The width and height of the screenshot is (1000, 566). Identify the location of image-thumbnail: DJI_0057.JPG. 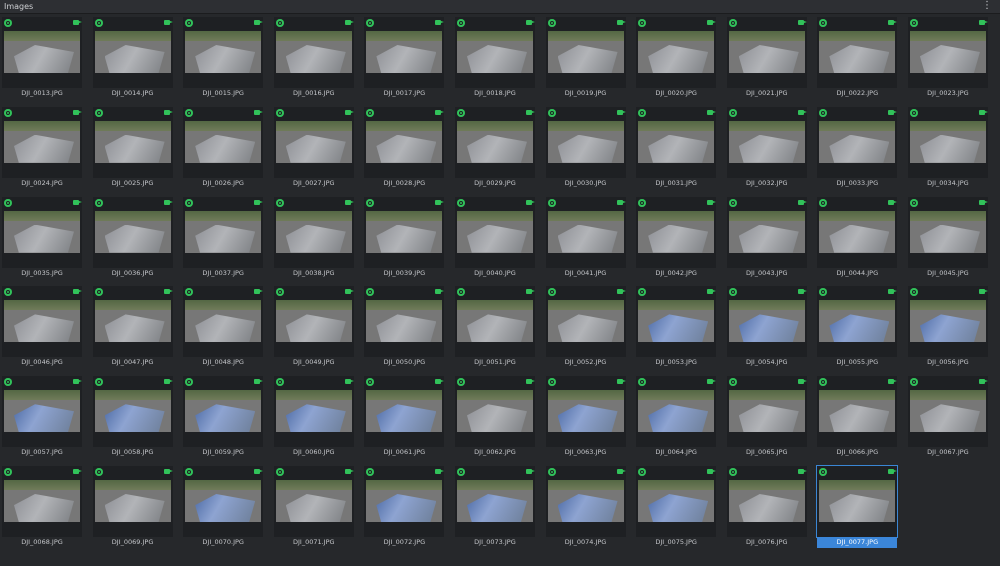
(42, 417).